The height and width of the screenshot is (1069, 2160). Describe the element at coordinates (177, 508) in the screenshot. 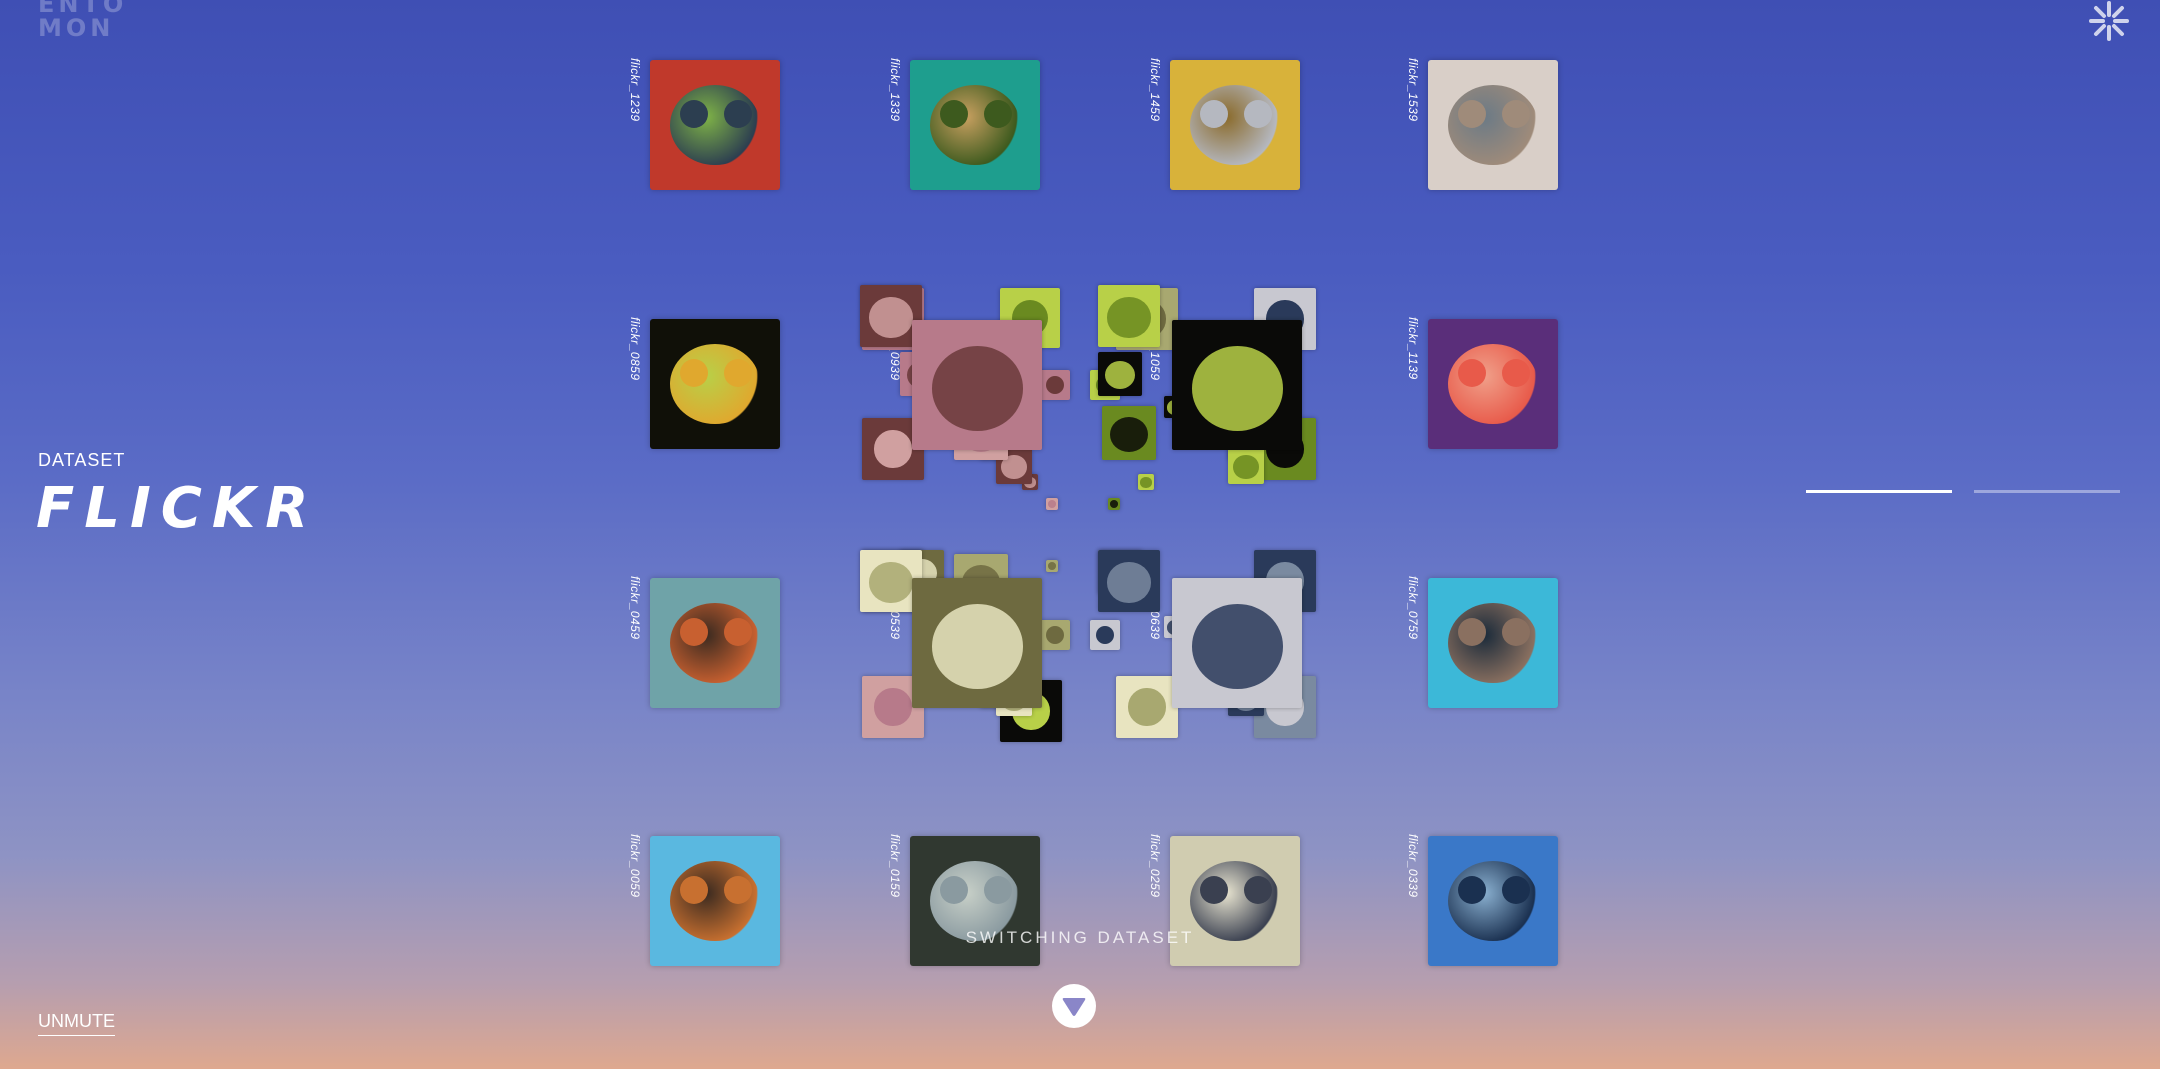

I see `dataset-name: FLICKR` at that location.